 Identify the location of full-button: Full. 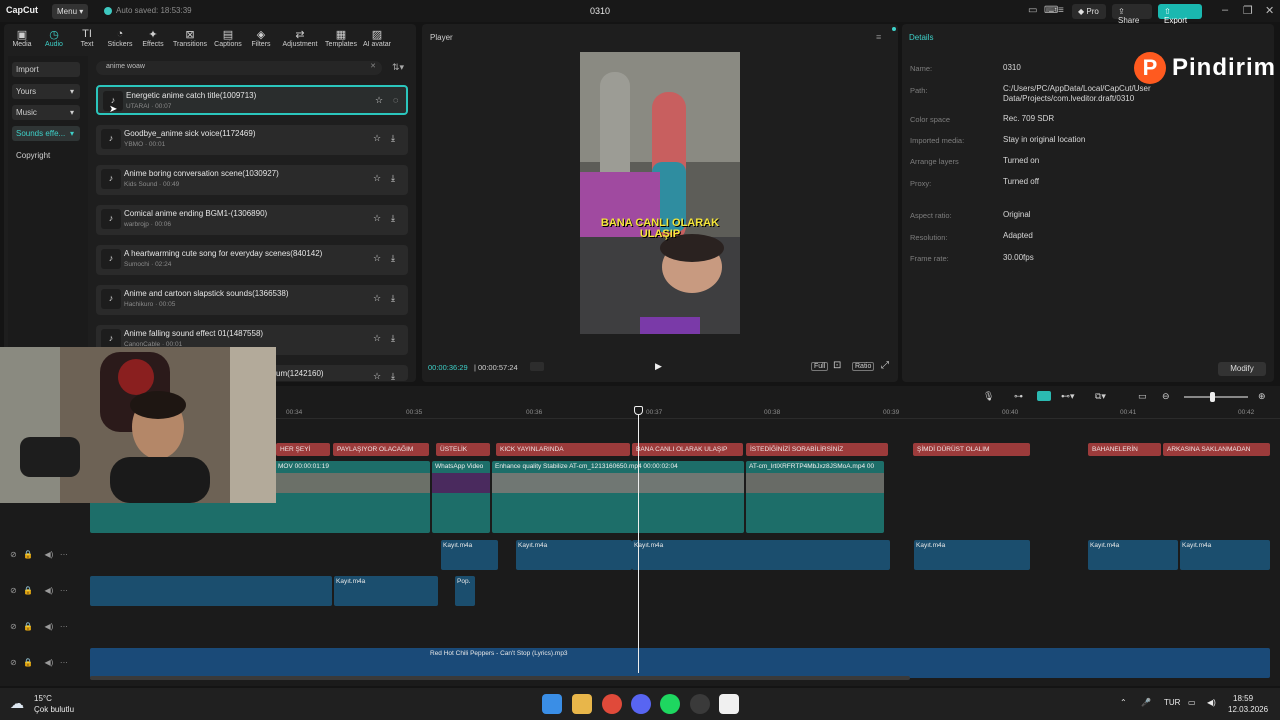
(820, 366).